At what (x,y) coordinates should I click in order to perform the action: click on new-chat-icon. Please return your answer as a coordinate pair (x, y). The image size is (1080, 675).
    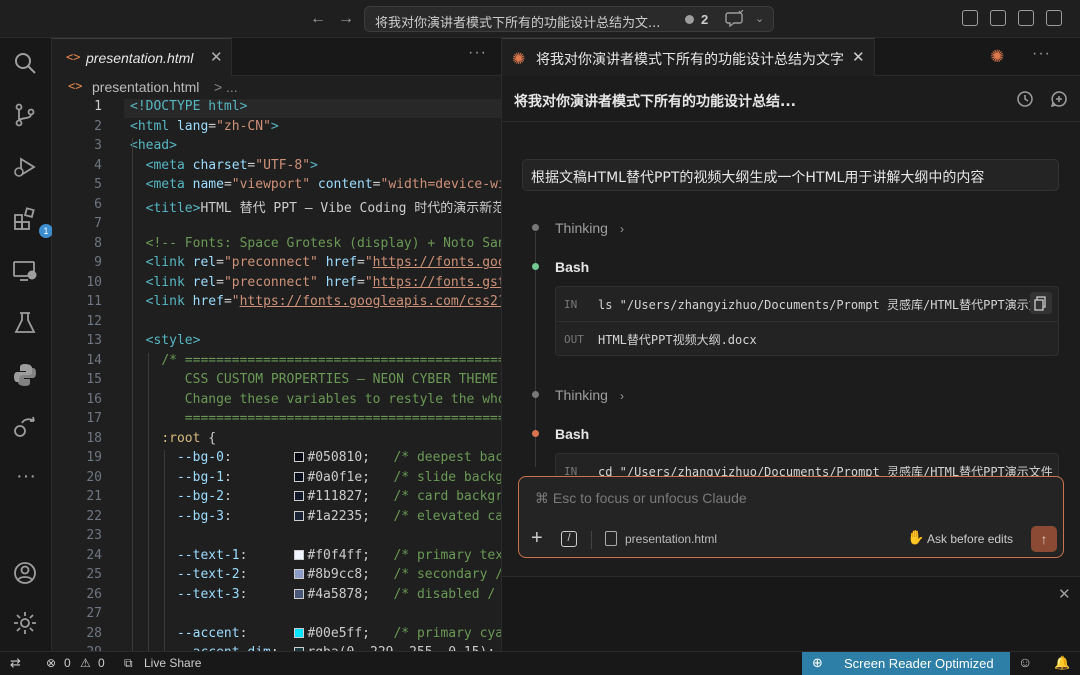
    Looking at the image, I should click on (1059, 99).